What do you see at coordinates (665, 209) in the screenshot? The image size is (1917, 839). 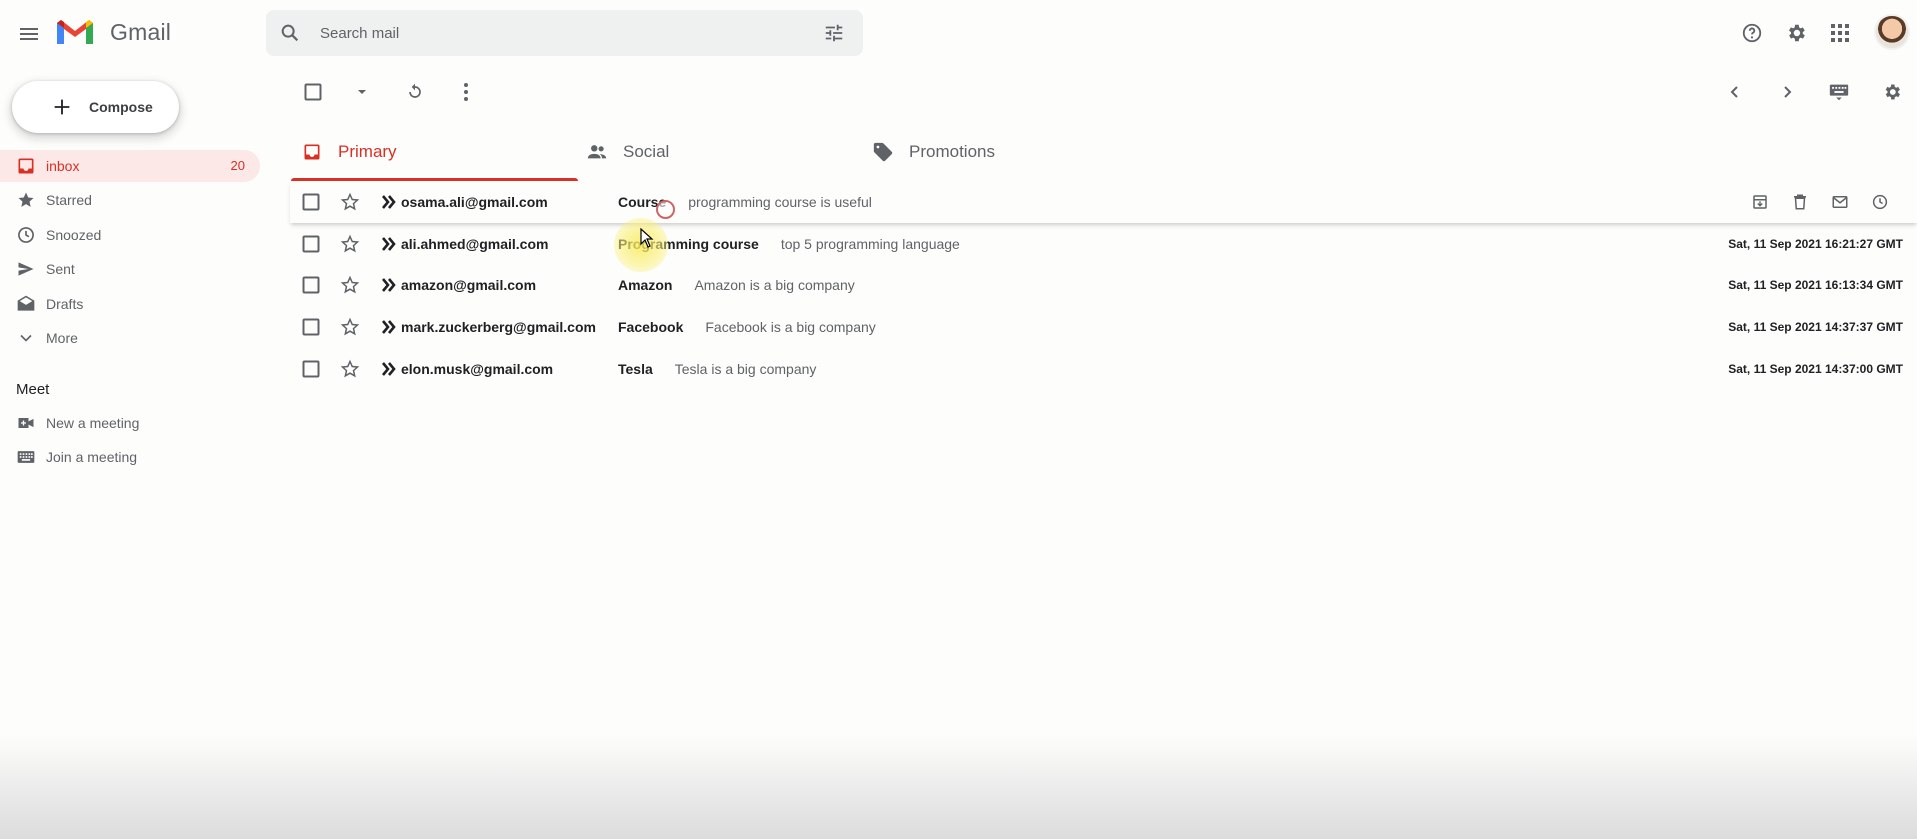 I see `click-indicator` at bounding box center [665, 209].